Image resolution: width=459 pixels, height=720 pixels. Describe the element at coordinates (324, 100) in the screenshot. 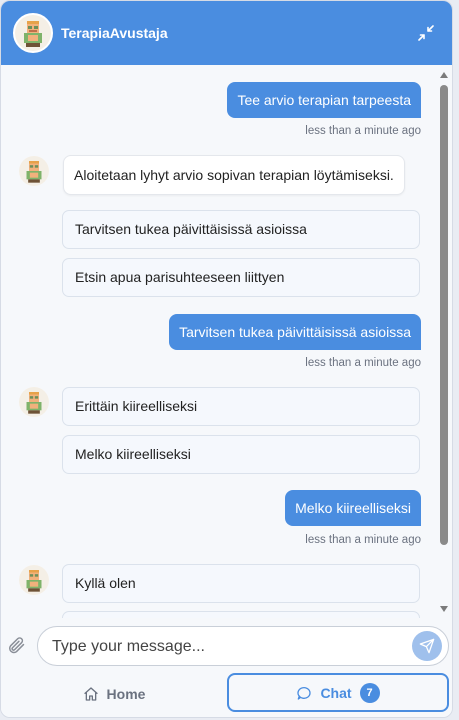

I see `user-message: Tee arvio terapian tarpeesta` at that location.